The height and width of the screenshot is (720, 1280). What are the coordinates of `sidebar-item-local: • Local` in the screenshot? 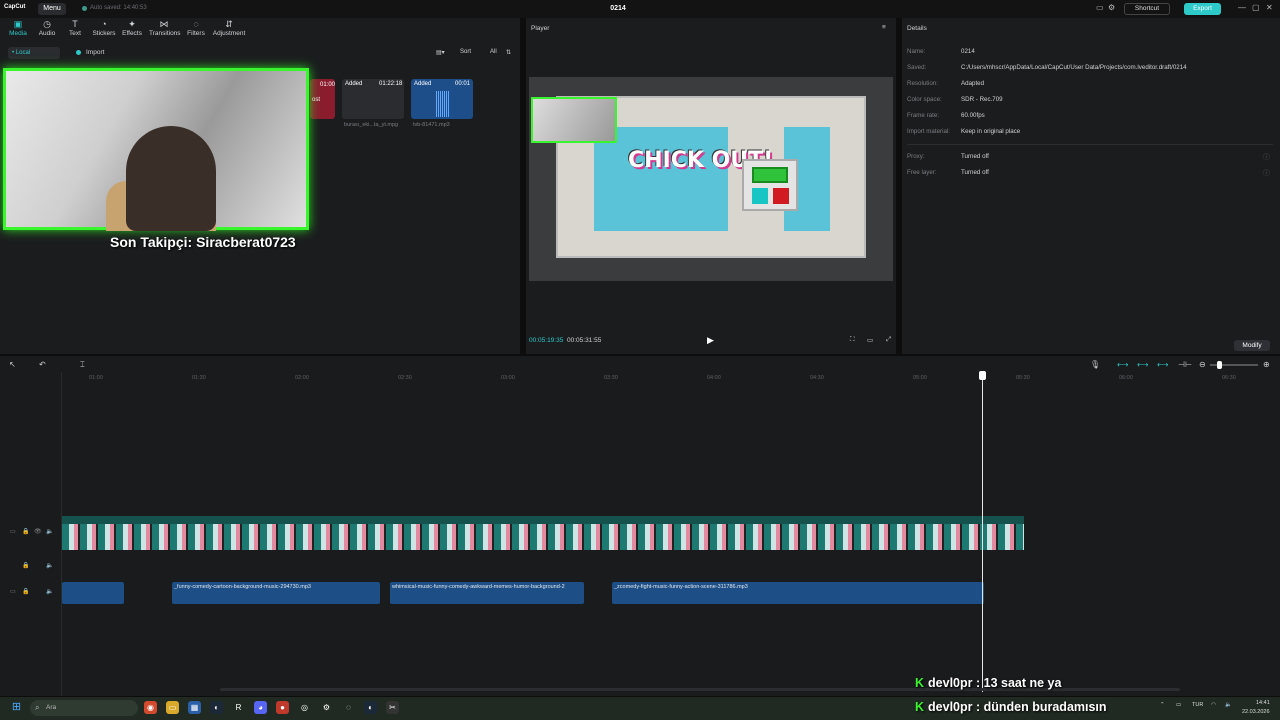 It's located at (34, 53).